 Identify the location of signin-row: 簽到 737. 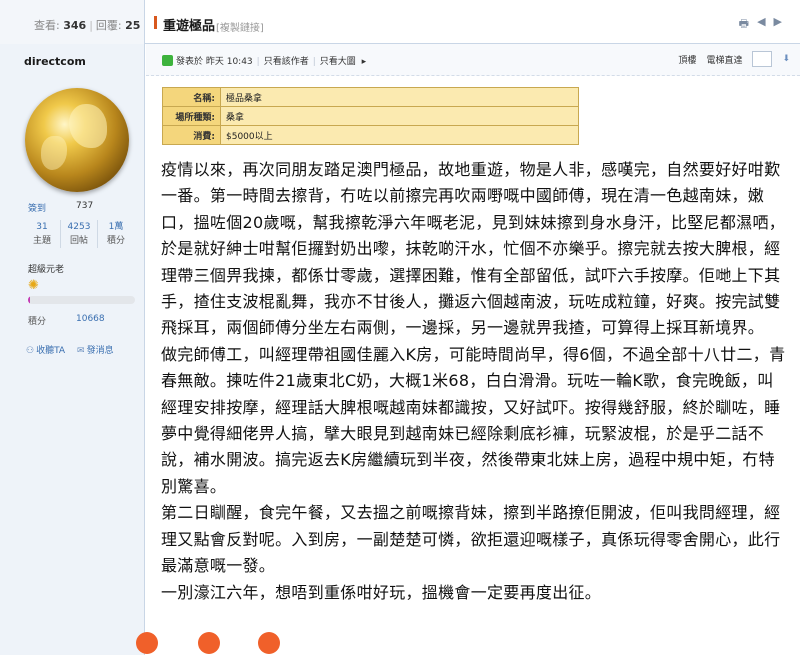
(60, 207).